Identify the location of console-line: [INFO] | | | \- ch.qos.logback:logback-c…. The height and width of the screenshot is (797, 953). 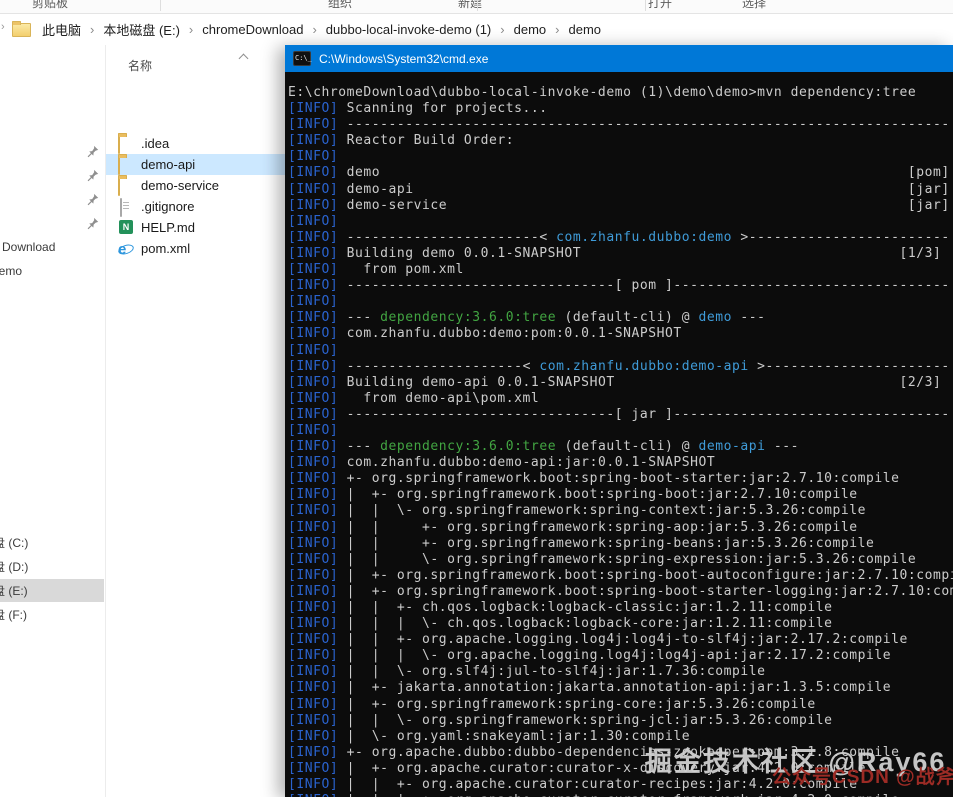
(560, 624).